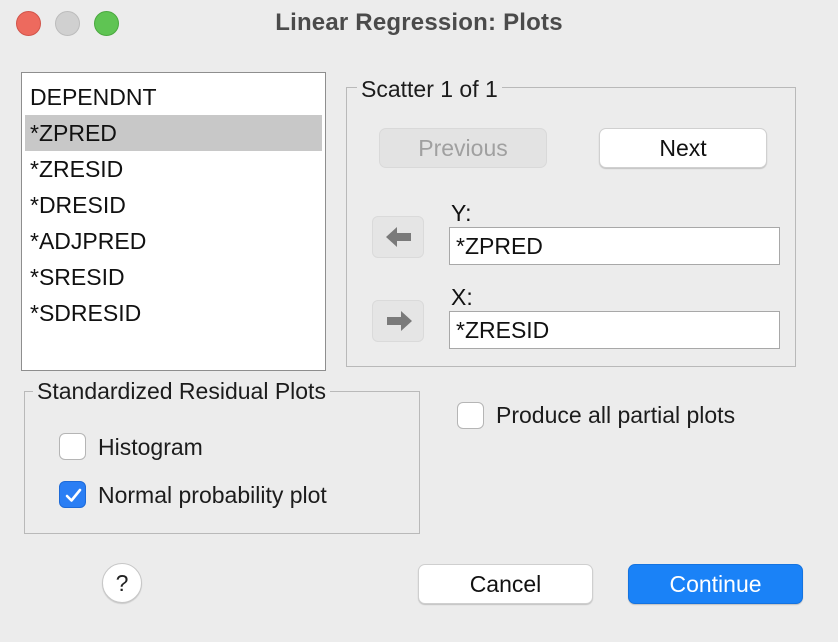  What do you see at coordinates (429, 89) in the screenshot?
I see `scatter-group-legend: Scatter 1 of 1` at bounding box center [429, 89].